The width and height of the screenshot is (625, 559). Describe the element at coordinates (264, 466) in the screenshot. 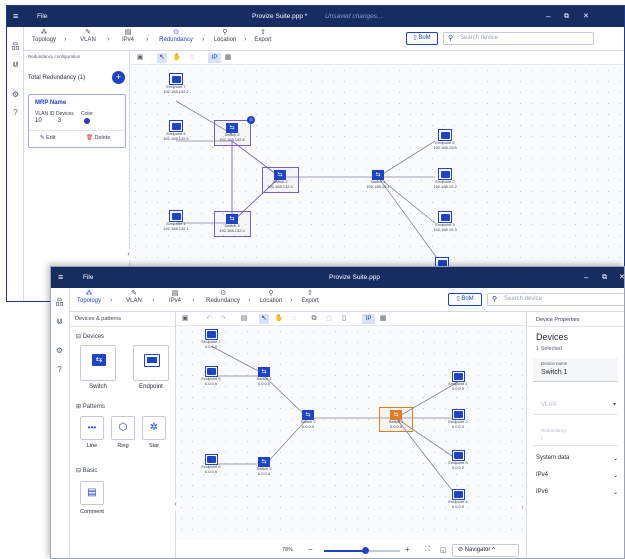

I see `node-switch-3: ⇆ Switch 3 0.0.0.0` at that location.